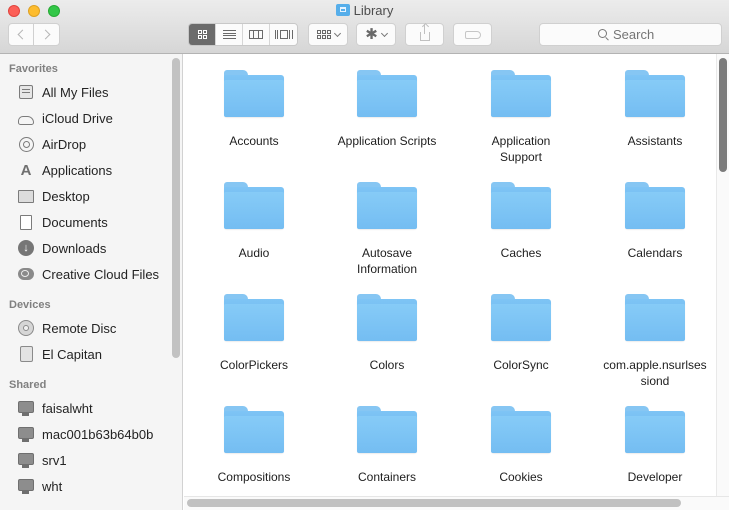 Image resolution: width=729 pixels, height=510 pixels. I want to click on cover-flow-icon, so click(283, 34).